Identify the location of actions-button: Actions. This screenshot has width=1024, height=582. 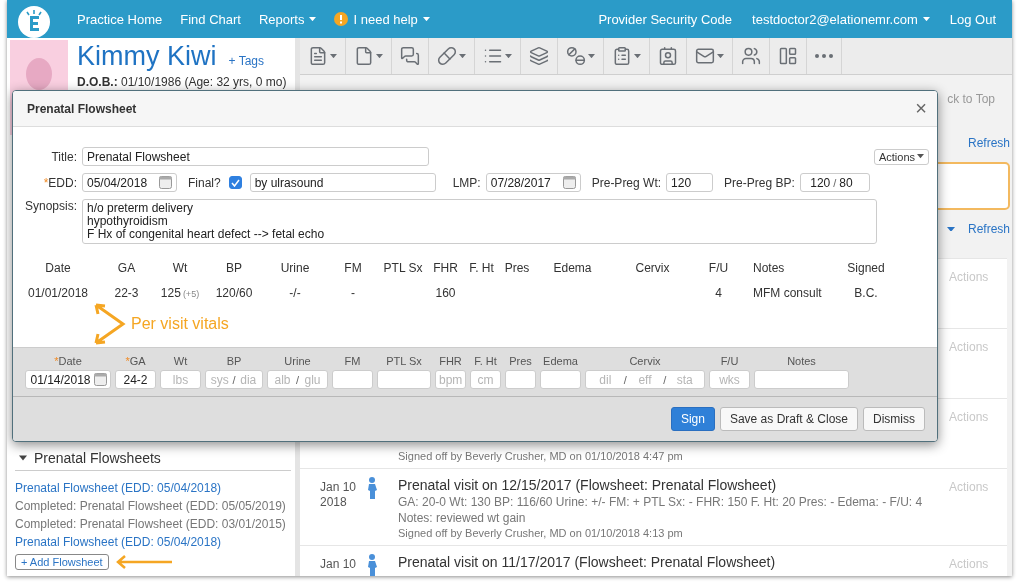
(901, 156).